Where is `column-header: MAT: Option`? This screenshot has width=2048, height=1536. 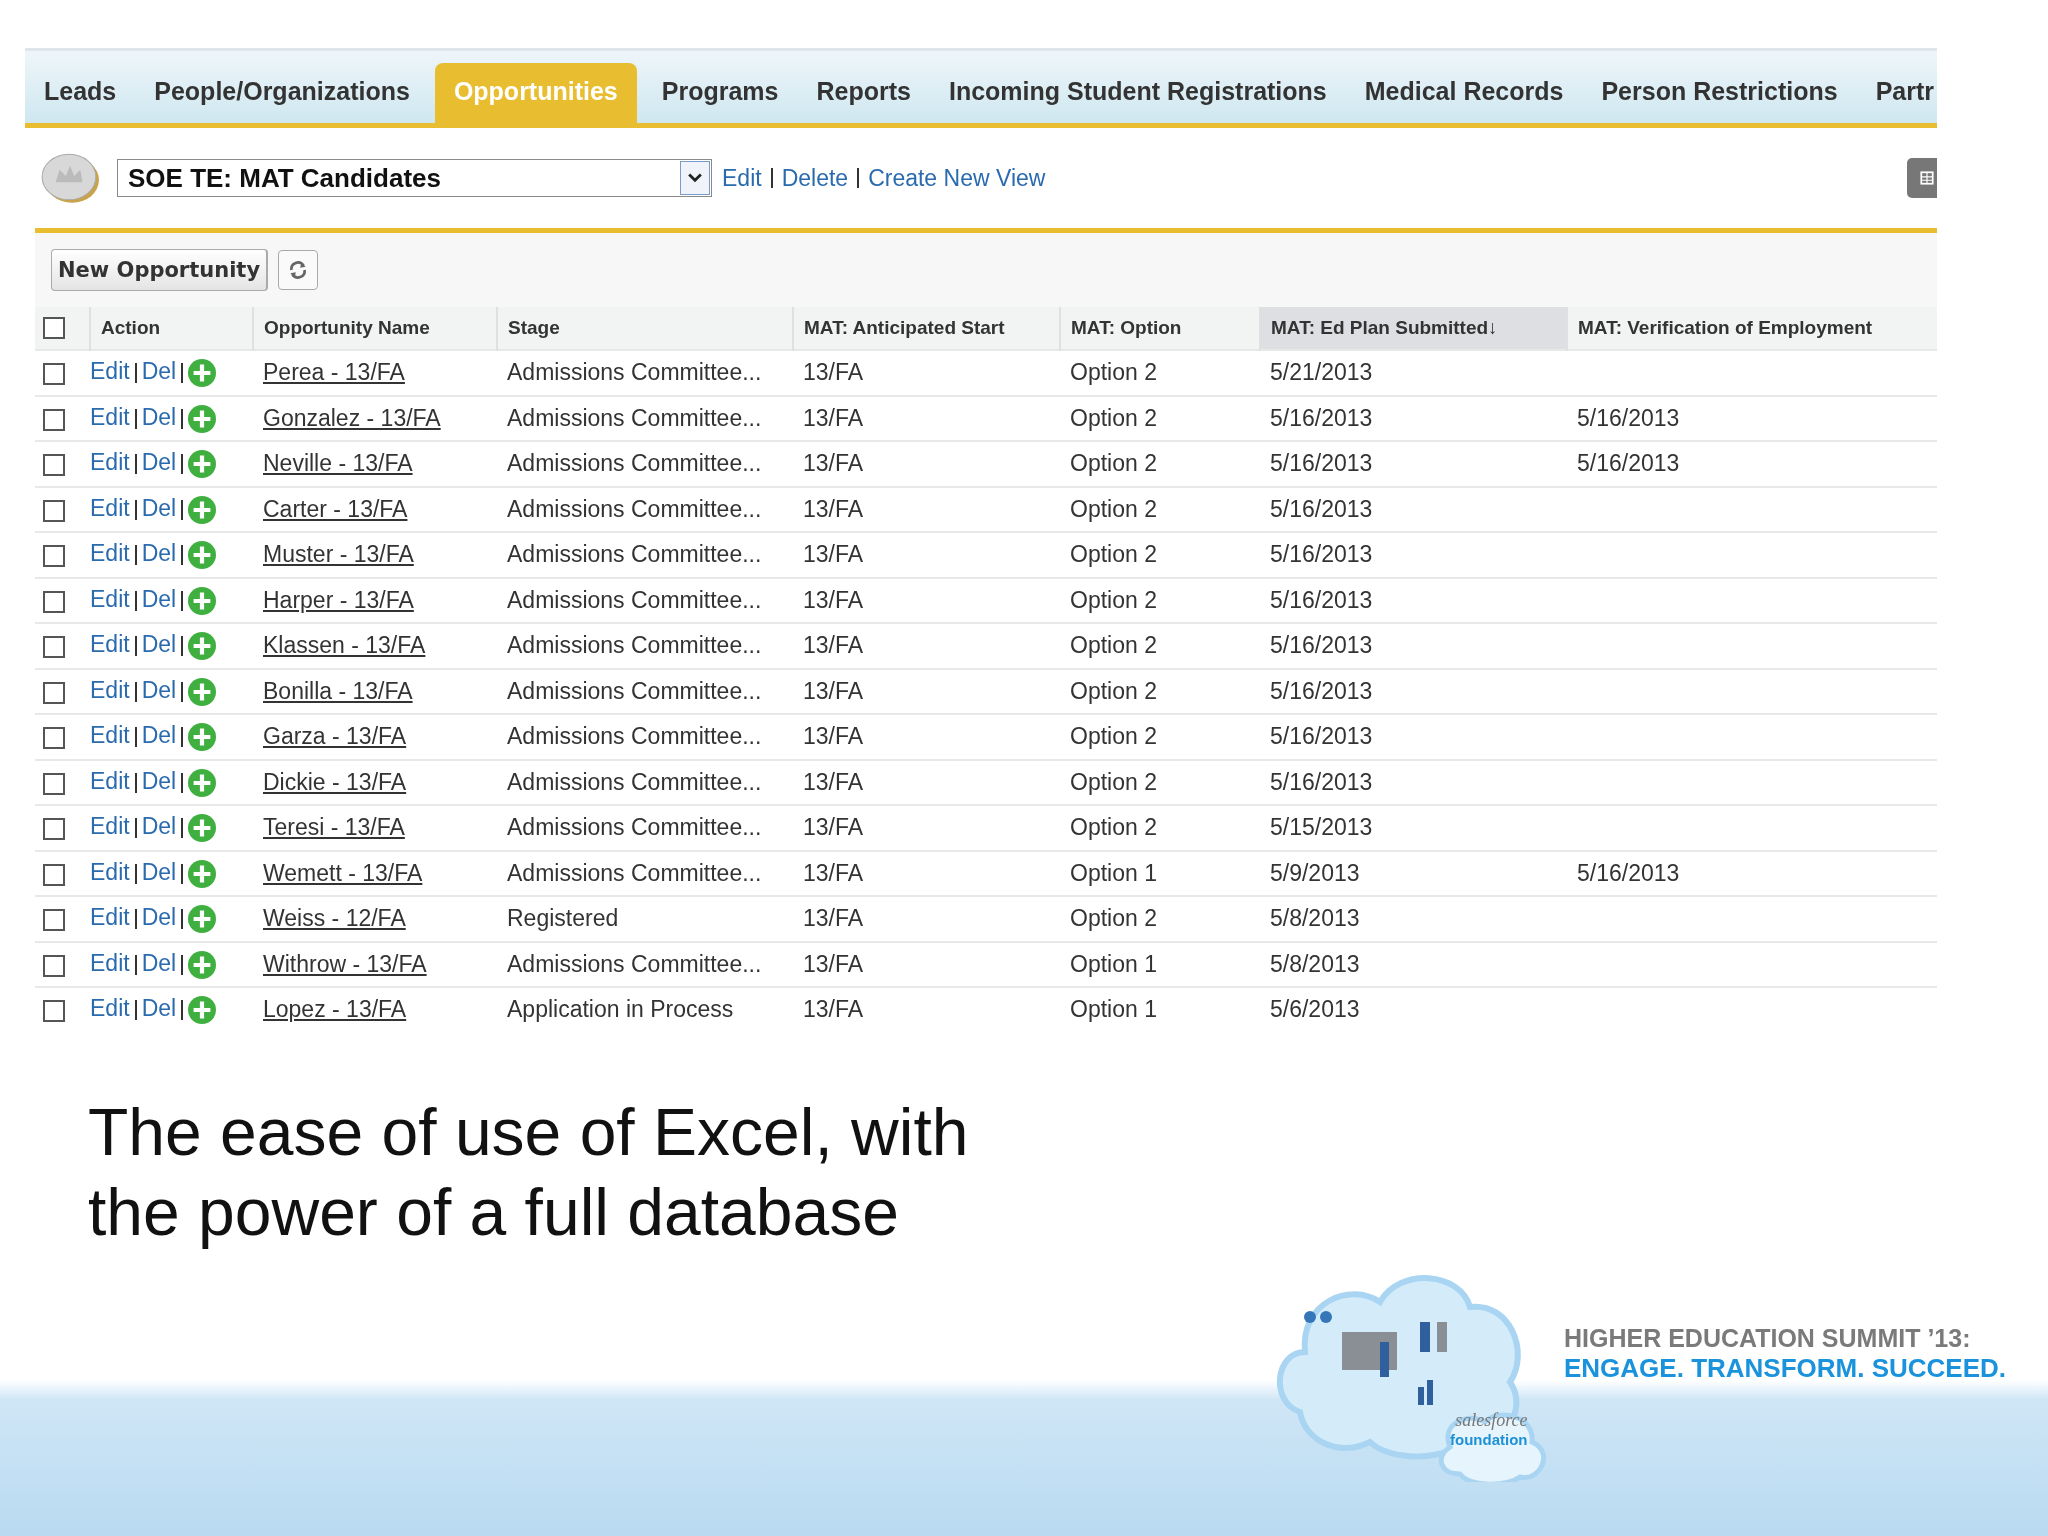
column-header: MAT: Option is located at coordinates (1160, 328).